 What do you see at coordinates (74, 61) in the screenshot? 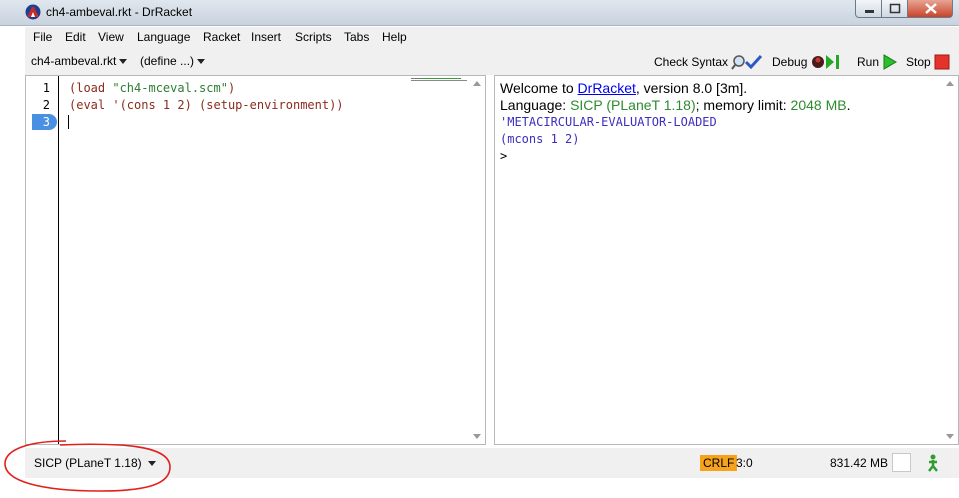
I see `file-menu-label: ch4-ambeval.rkt` at bounding box center [74, 61].